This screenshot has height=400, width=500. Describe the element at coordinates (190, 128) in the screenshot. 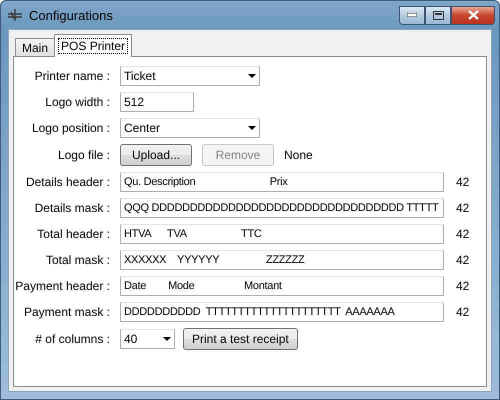

I see `dropdown-field: Center` at that location.